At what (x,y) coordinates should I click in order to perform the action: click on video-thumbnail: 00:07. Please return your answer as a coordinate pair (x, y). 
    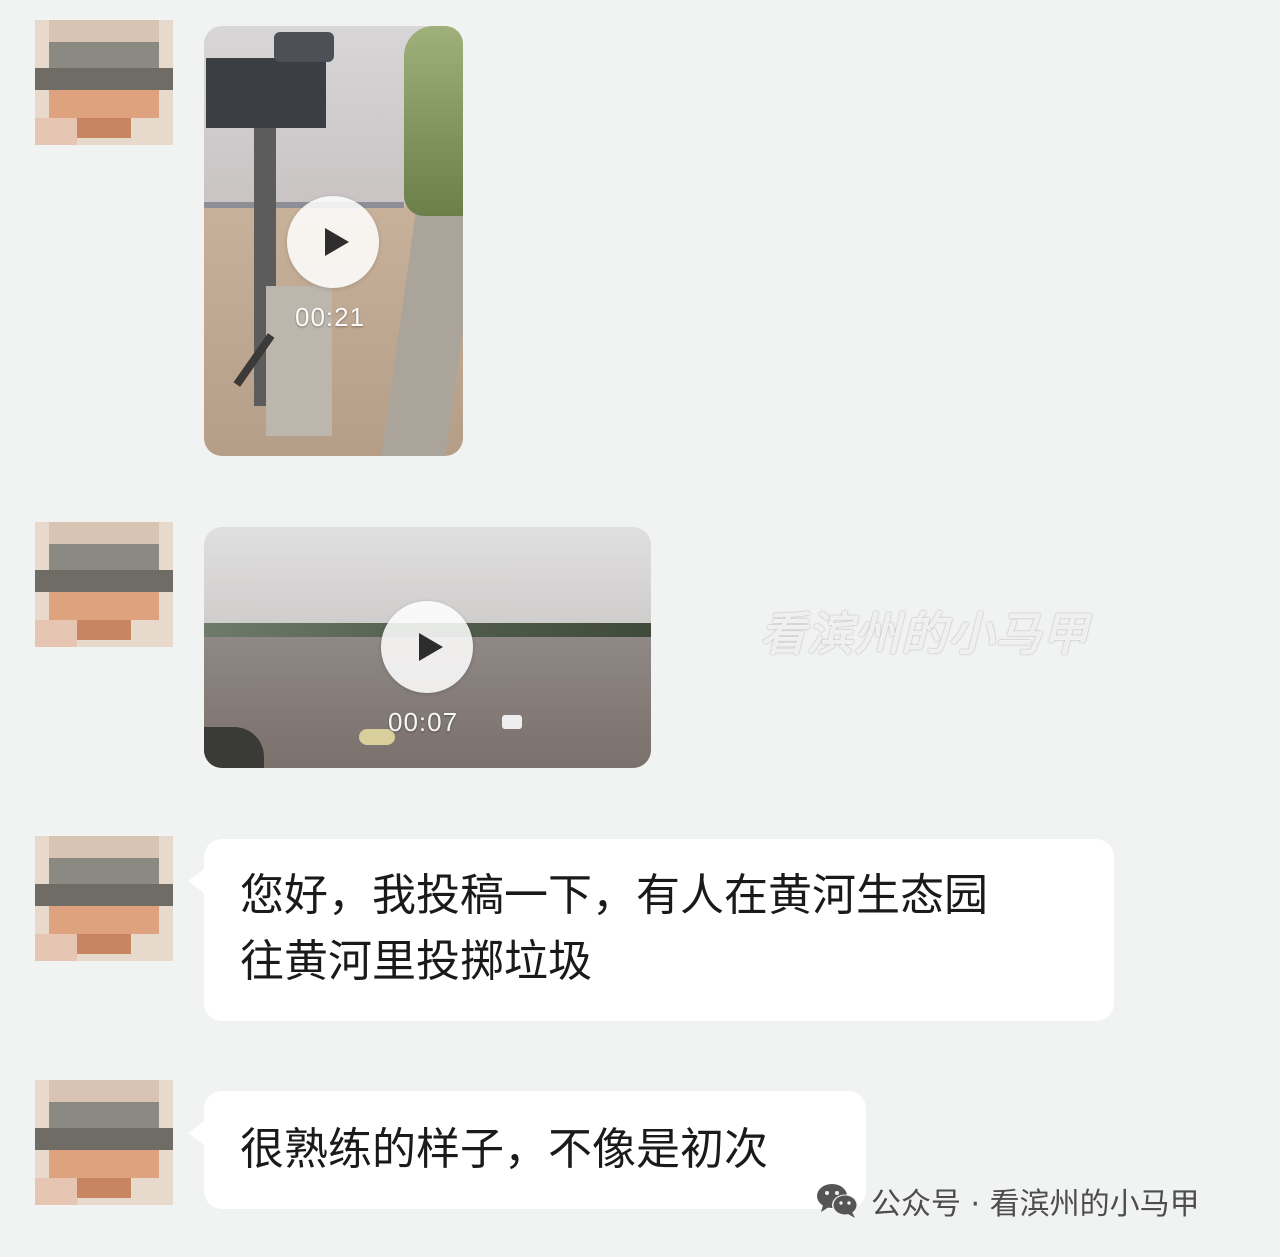
    Looking at the image, I should click on (427, 647).